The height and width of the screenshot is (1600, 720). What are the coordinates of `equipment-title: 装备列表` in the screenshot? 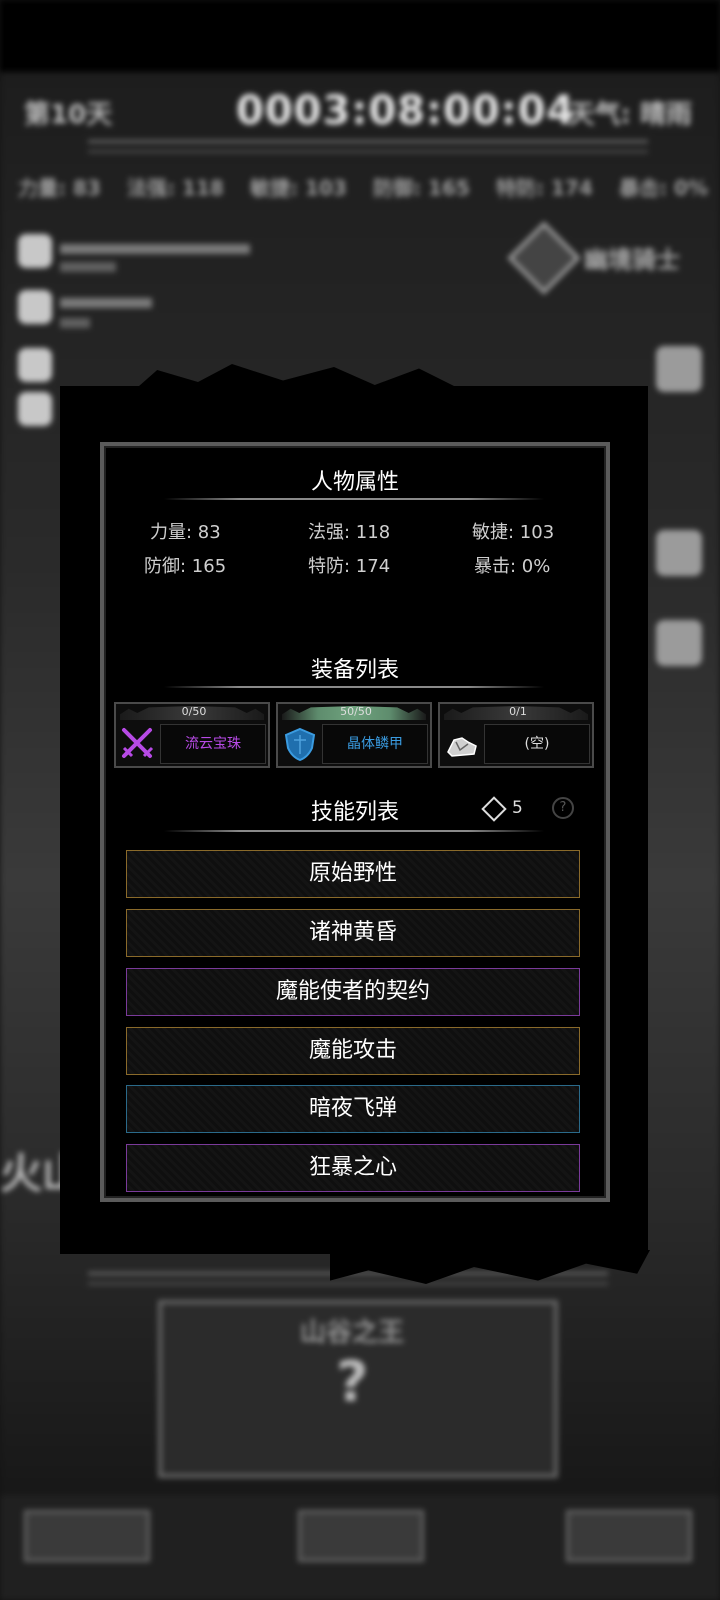 It's located at (354, 670).